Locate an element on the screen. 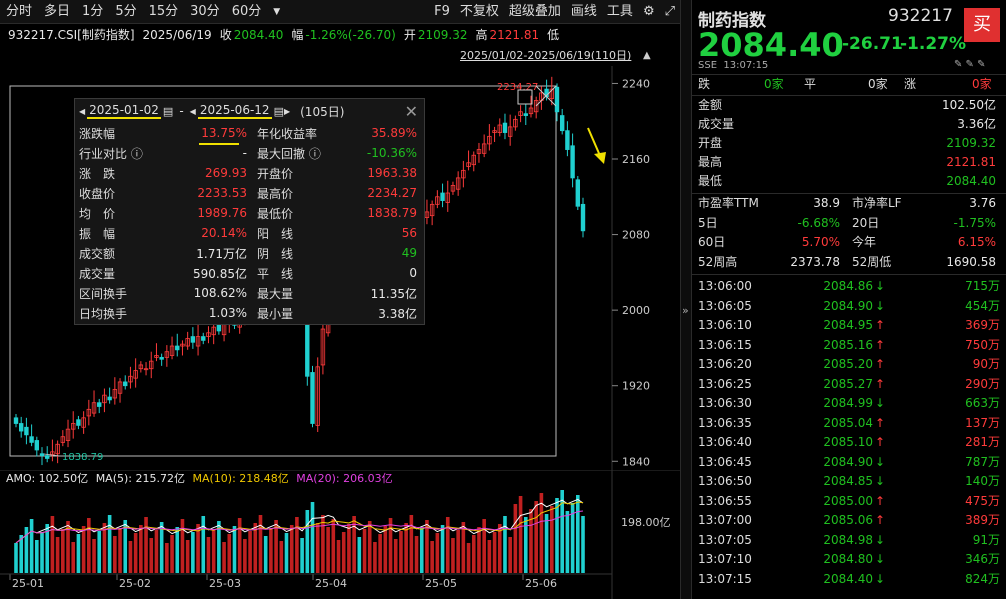  period-dropdown-icon: ▼ is located at coordinates (276, 12).